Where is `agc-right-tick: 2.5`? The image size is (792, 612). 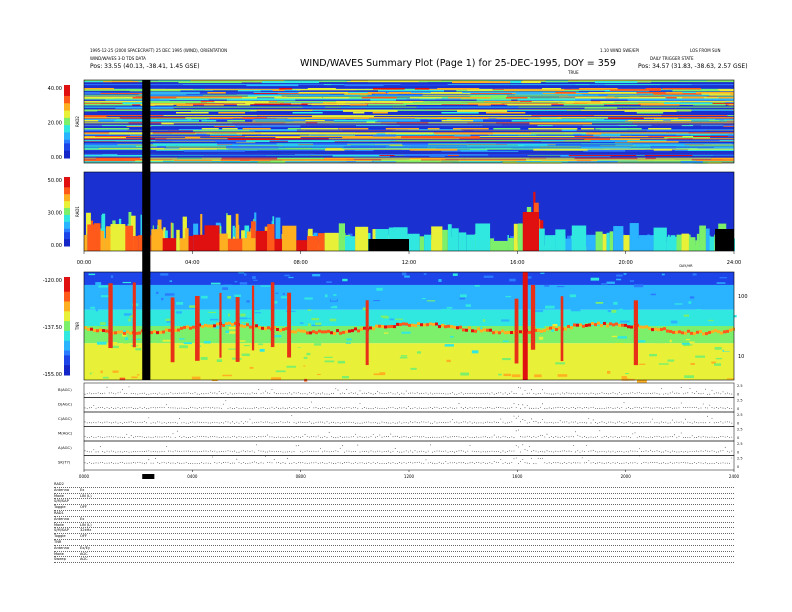
agc-right-tick: 2.5 is located at coordinates (740, 430).